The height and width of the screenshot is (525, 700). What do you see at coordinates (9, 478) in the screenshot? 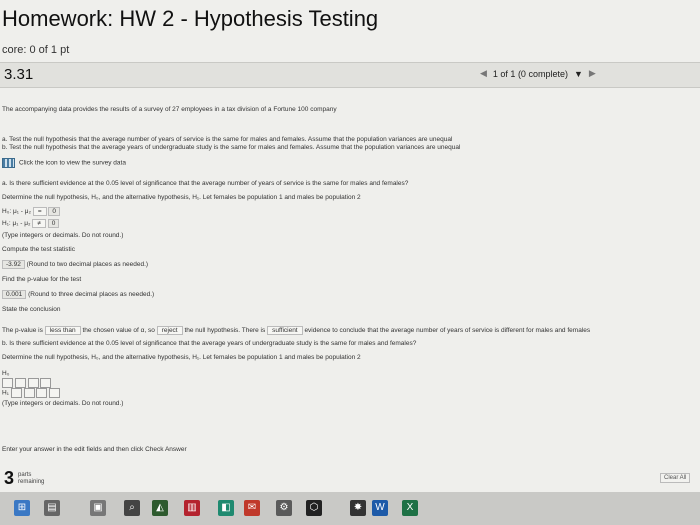
I see `parts-remaining-count: 3` at bounding box center [9, 478].